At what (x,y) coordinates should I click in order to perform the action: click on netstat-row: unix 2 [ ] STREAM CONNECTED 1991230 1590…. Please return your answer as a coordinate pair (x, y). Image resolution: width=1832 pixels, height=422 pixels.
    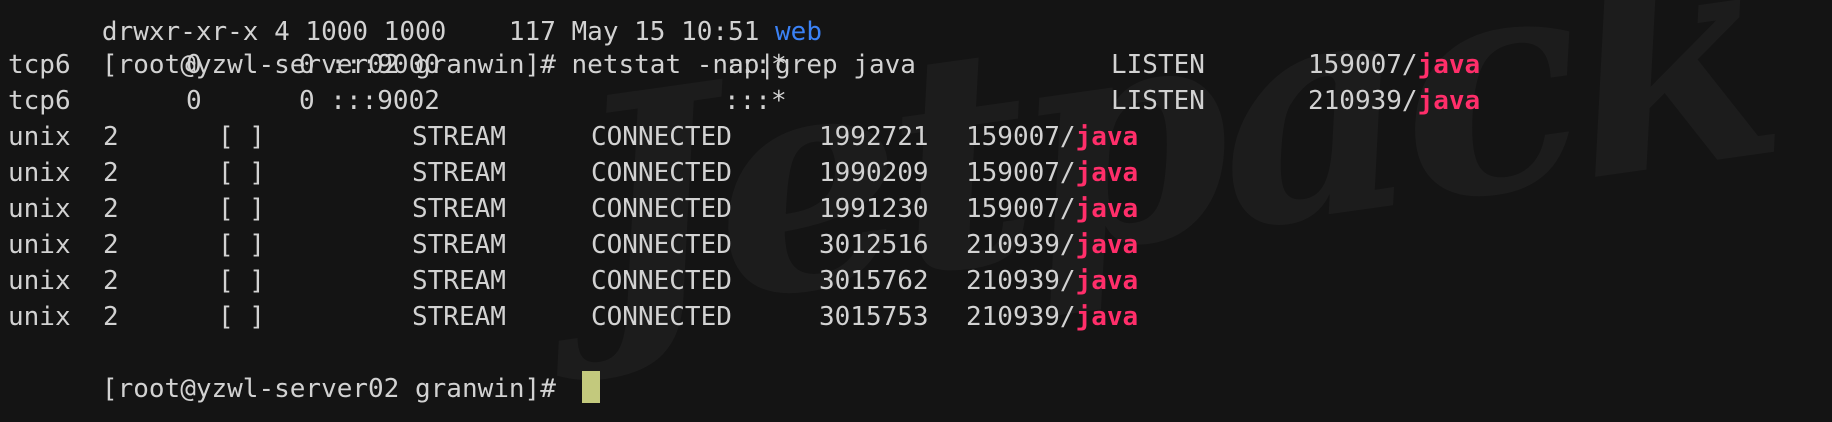
    Looking at the image, I should click on (573, 209).